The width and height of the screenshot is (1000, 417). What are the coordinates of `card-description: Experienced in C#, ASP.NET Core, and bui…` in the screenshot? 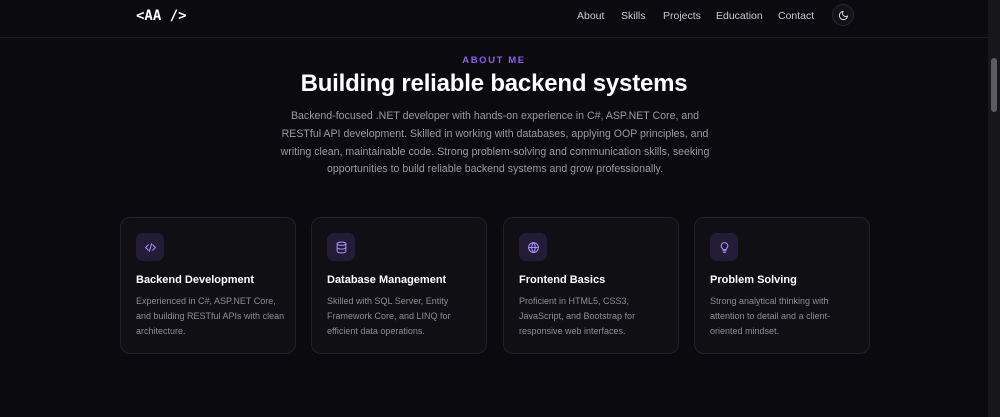 It's located at (210, 316).